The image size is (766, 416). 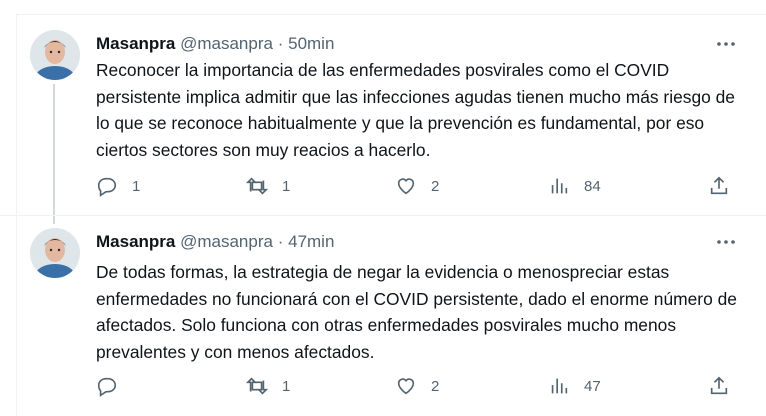 What do you see at coordinates (136, 186) in the screenshot?
I see `reply-count: 1` at bounding box center [136, 186].